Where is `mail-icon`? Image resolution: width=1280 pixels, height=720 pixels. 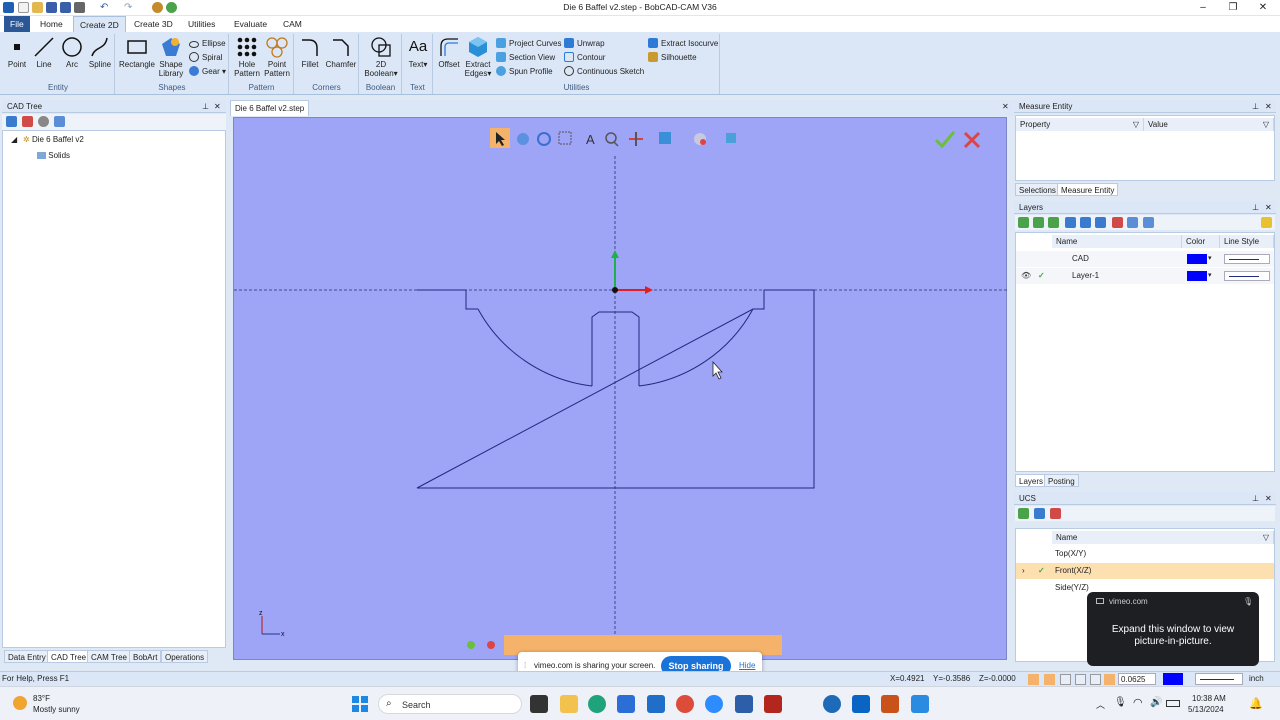 mail-icon is located at coordinates (656, 704).